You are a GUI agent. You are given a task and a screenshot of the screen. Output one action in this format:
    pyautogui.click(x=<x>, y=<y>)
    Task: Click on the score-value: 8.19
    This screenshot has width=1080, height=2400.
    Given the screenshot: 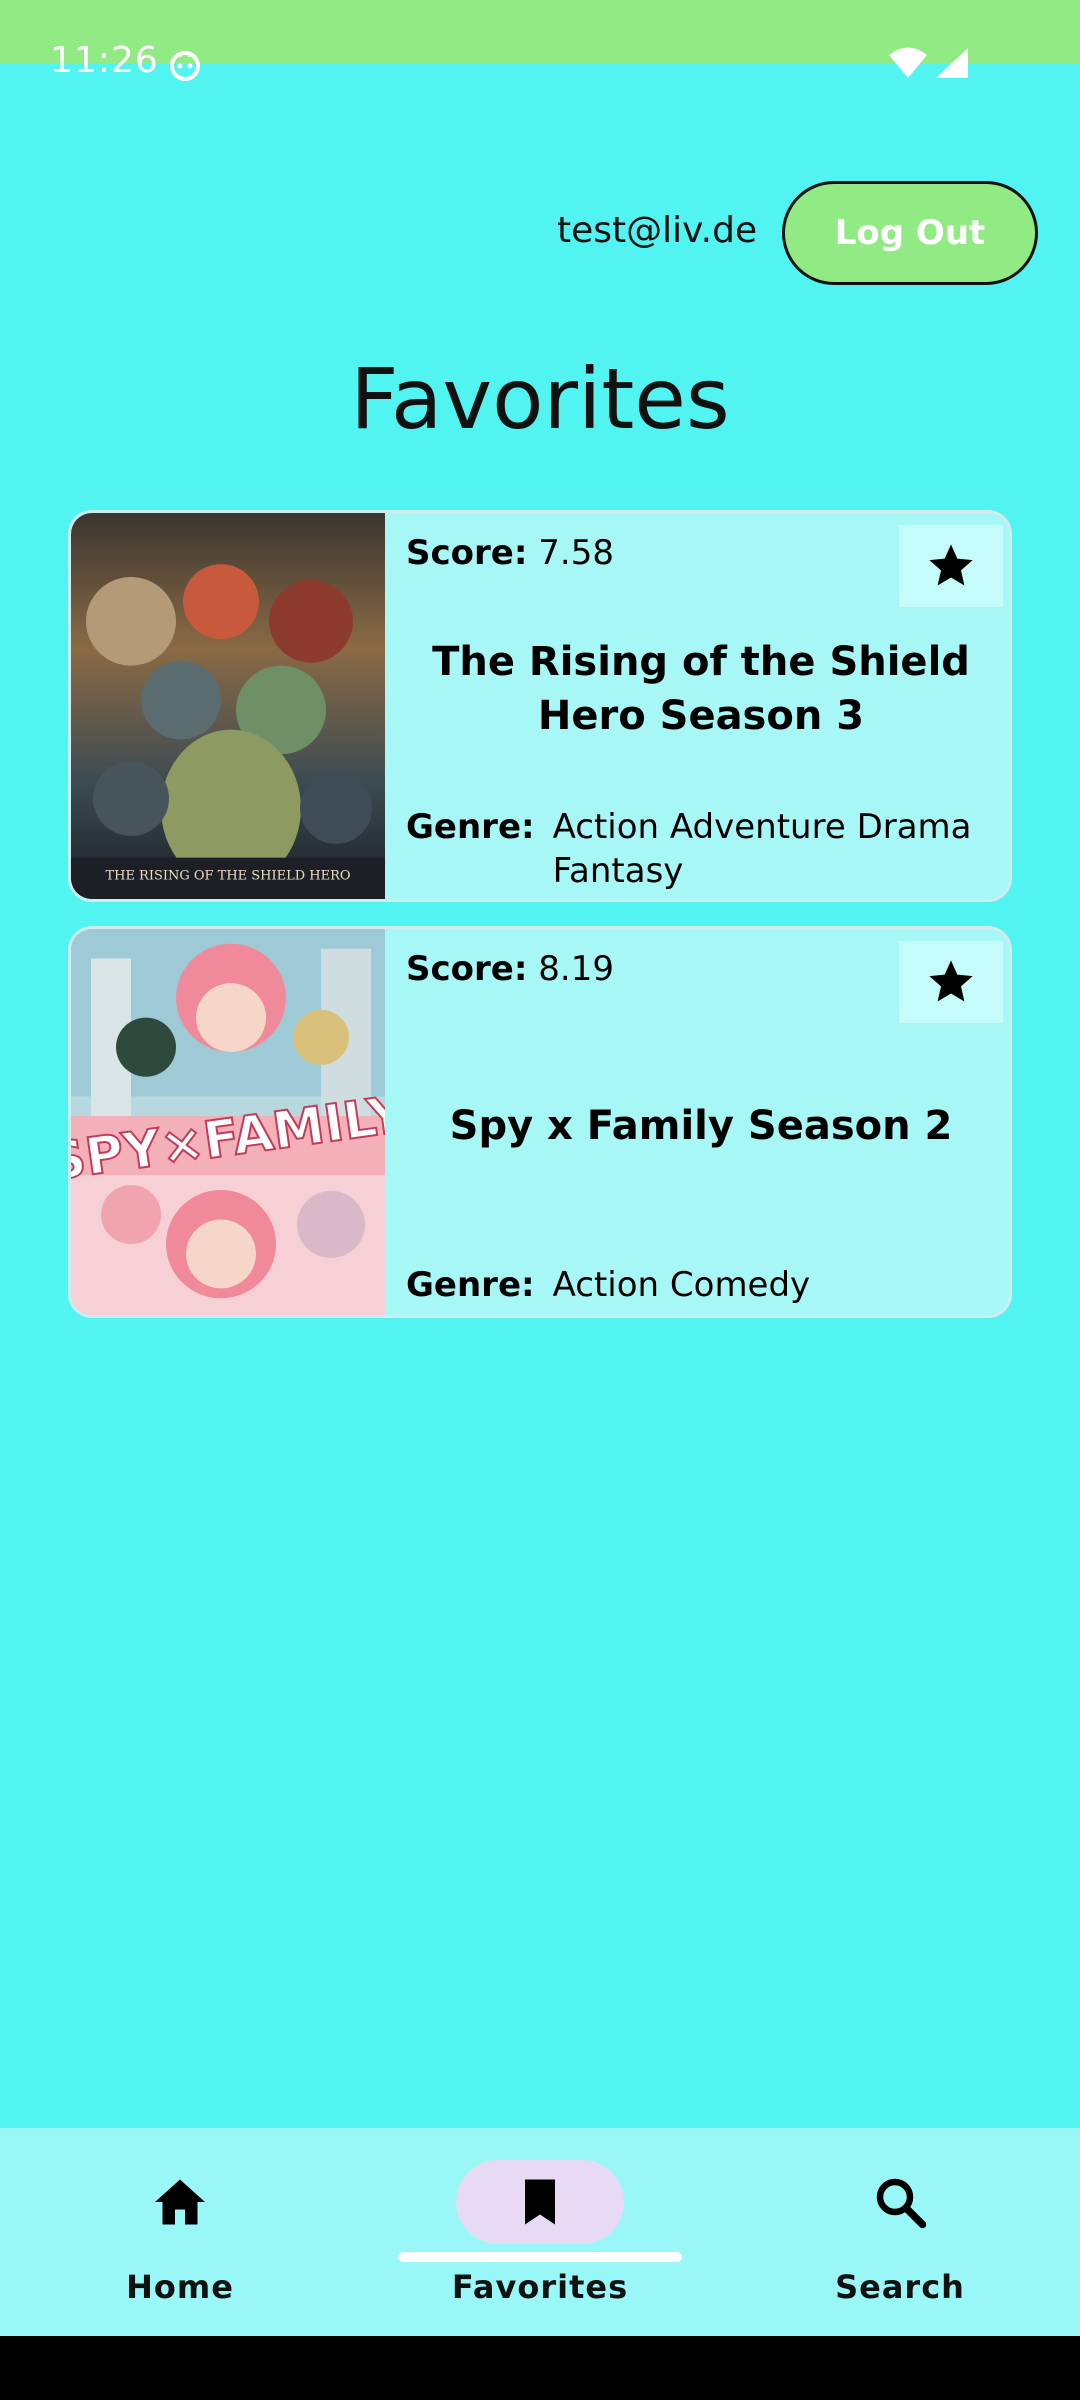 What is the action you would take?
    pyautogui.click(x=576, y=969)
    